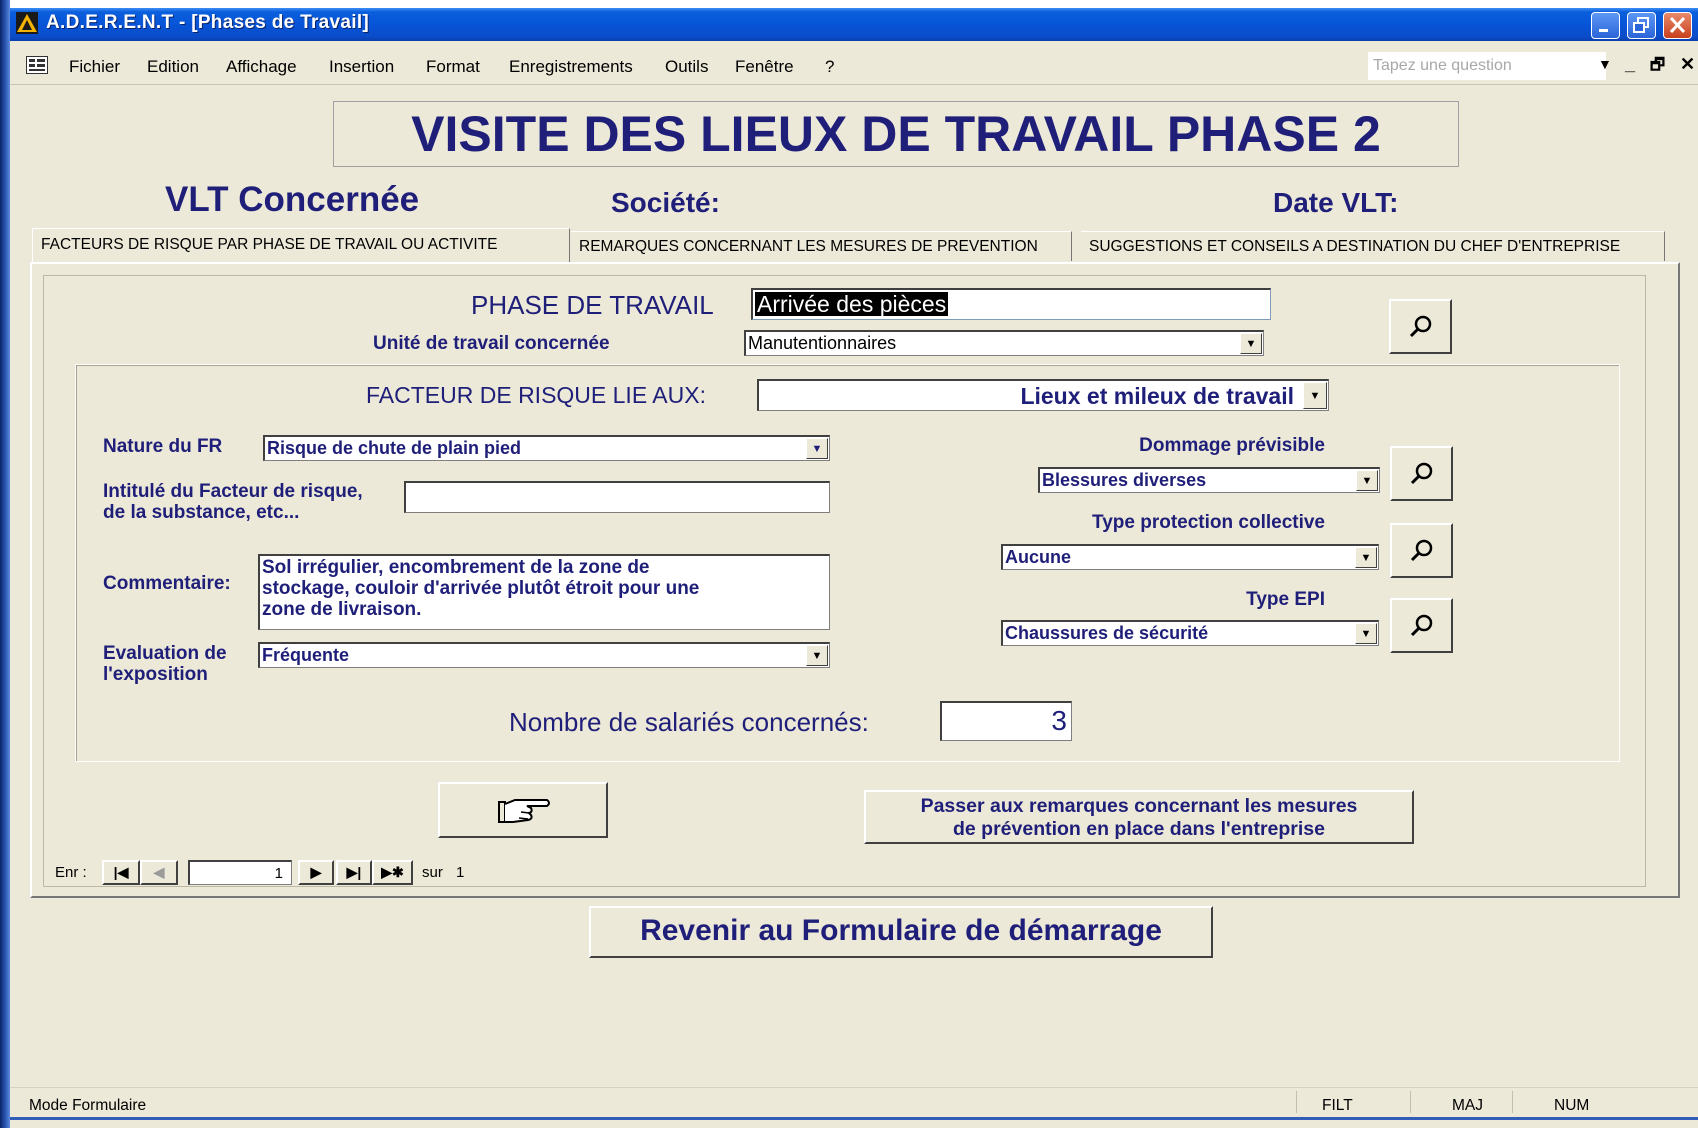 Image resolution: width=1698 pixels, height=1128 pixels. Describe the element at coordinates (394, 448) in the screenshot. I see `nature-value: Risque de chute de plain pied` at that location.